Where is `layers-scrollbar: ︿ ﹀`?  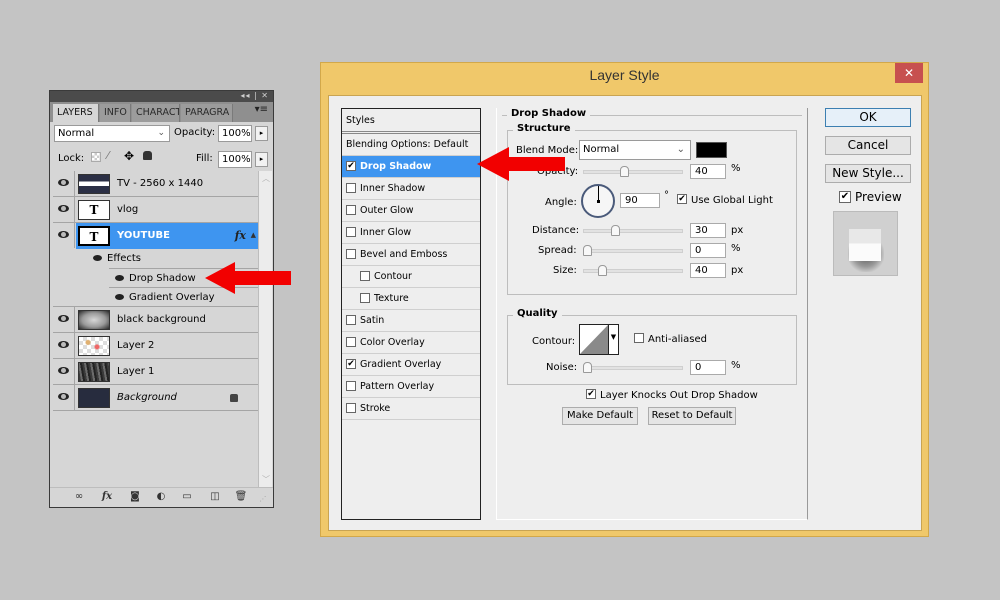
layers-scrollbar: ︿ ﹀ is located at coordinates (265, 329).